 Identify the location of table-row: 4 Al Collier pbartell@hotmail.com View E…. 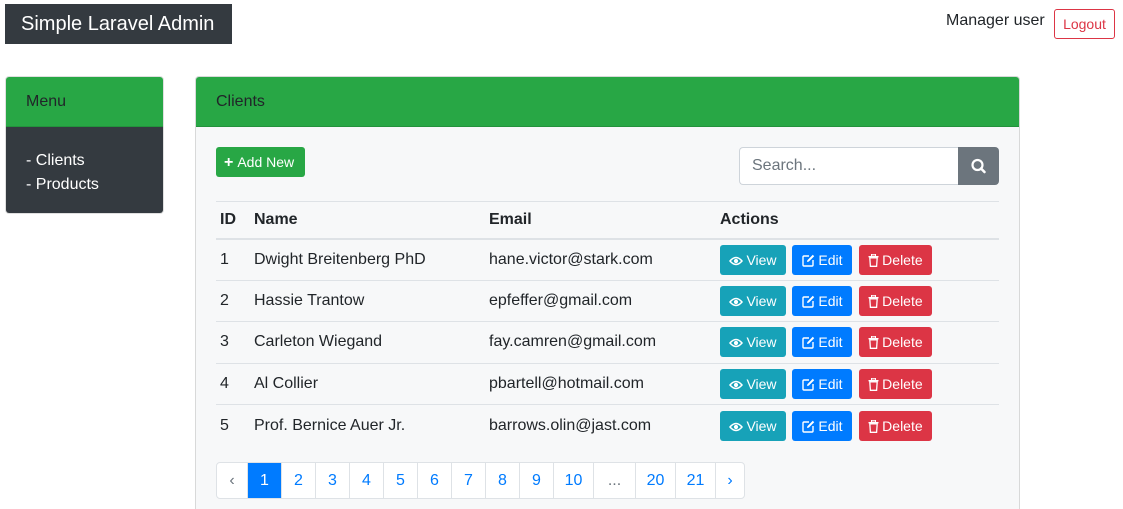
(607, 383).